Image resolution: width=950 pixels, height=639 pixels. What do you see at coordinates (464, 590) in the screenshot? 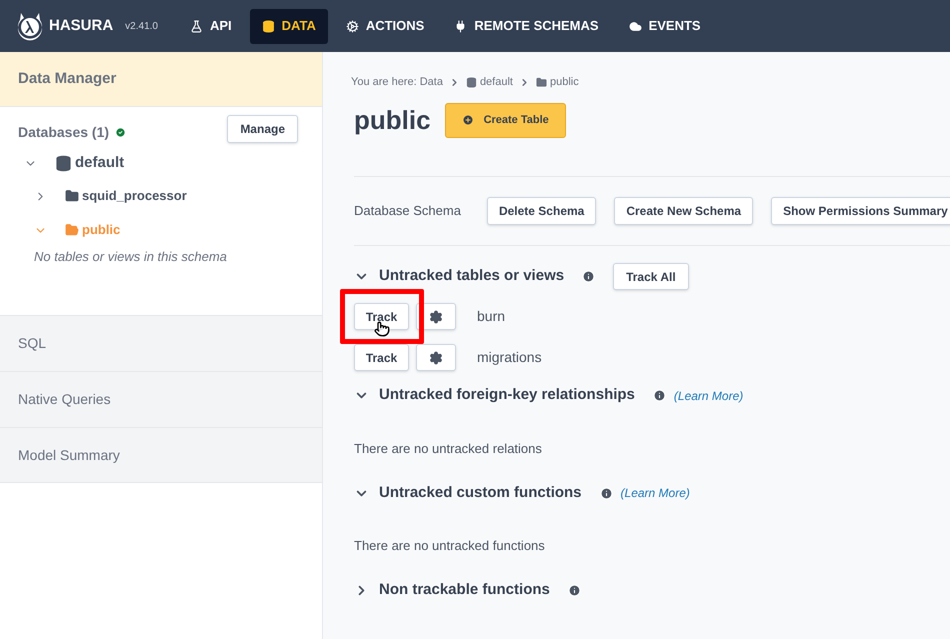
I see `section-title: Non trackable functions` at bounding box center [464, 590].